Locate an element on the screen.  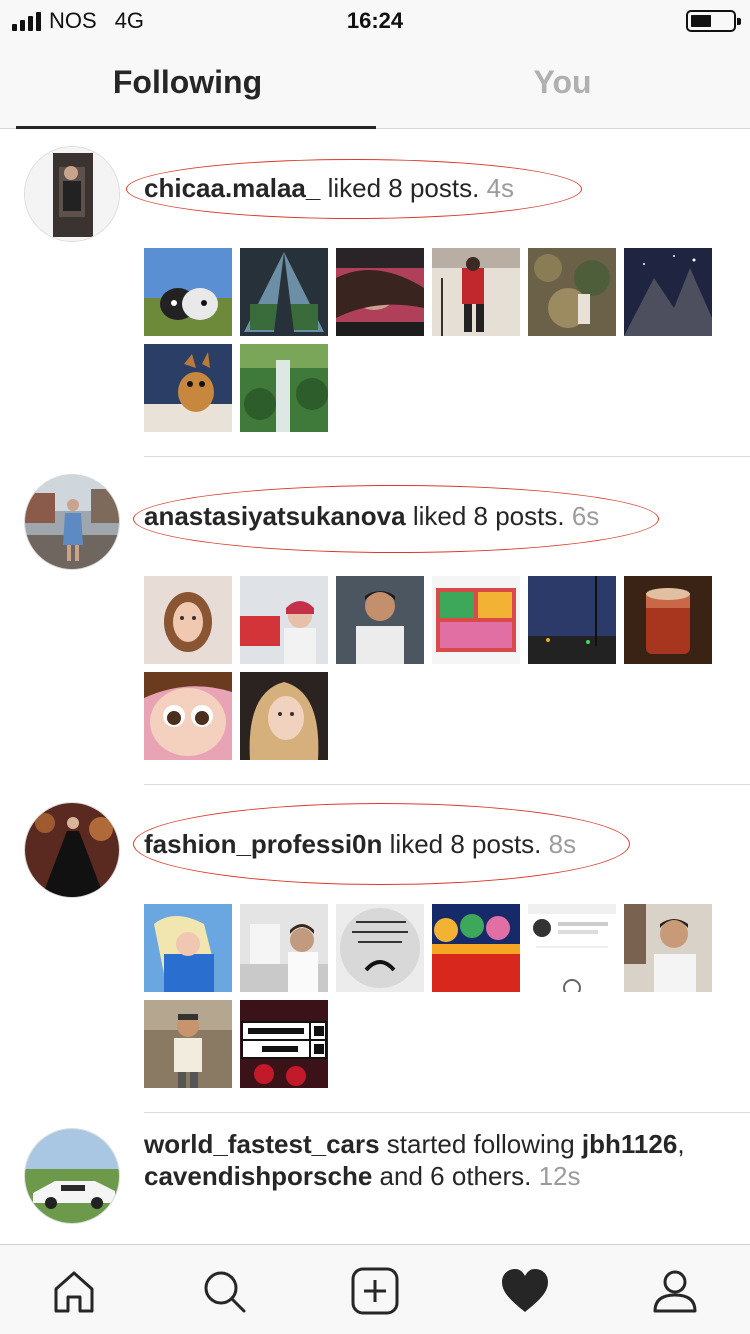
bottom-navigation is located at coordinates (375, 1289).